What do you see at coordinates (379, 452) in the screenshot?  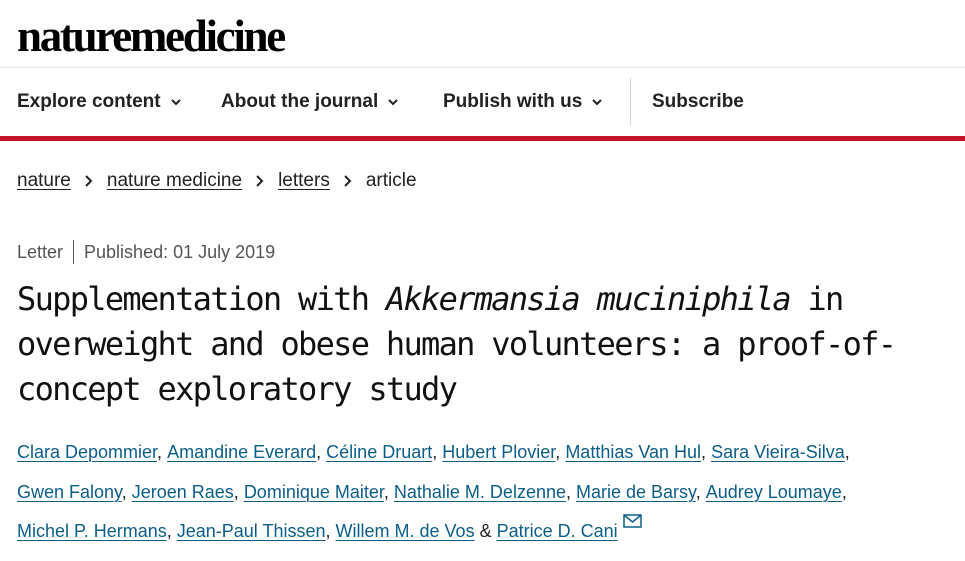 I see `author-link: Céline Druart` at bounding box center [379, 452].